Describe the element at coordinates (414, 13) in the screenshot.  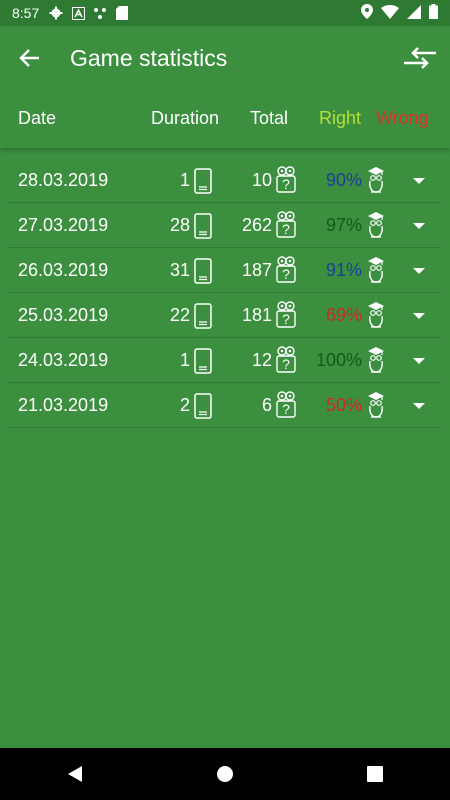
I see `signal-icon` at that location.